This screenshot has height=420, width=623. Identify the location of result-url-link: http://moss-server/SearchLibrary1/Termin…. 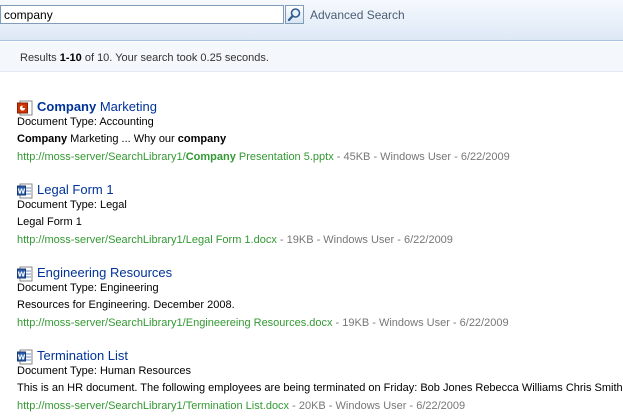
(153, 406).